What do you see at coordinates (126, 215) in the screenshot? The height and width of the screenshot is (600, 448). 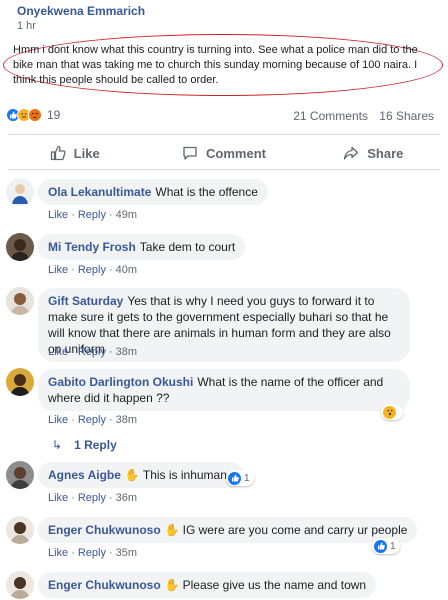 I see `comment-time: 49m` at bounding box center [126, 215].